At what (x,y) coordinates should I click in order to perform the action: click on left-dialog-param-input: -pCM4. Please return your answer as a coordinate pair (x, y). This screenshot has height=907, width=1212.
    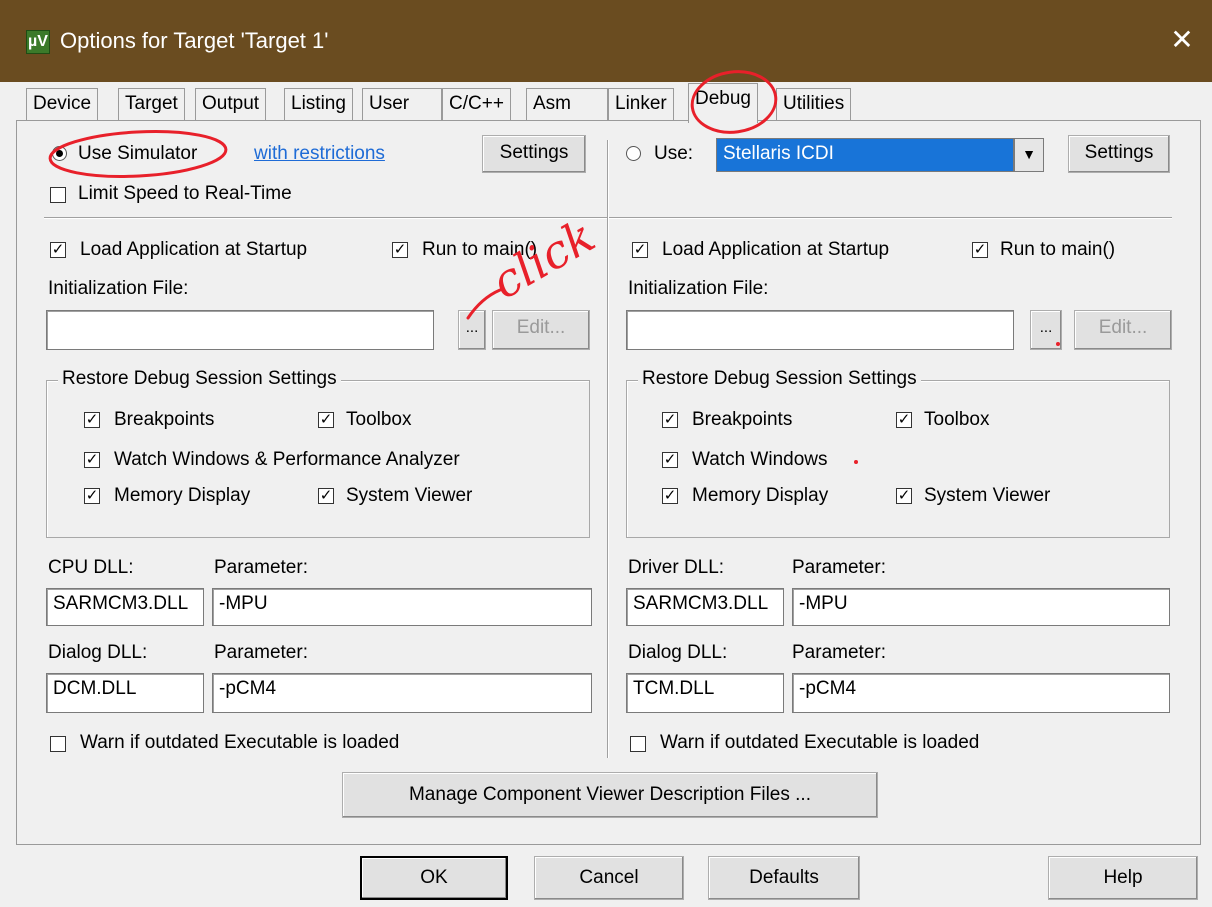
    Looking at the image, I should click on (402, 693).